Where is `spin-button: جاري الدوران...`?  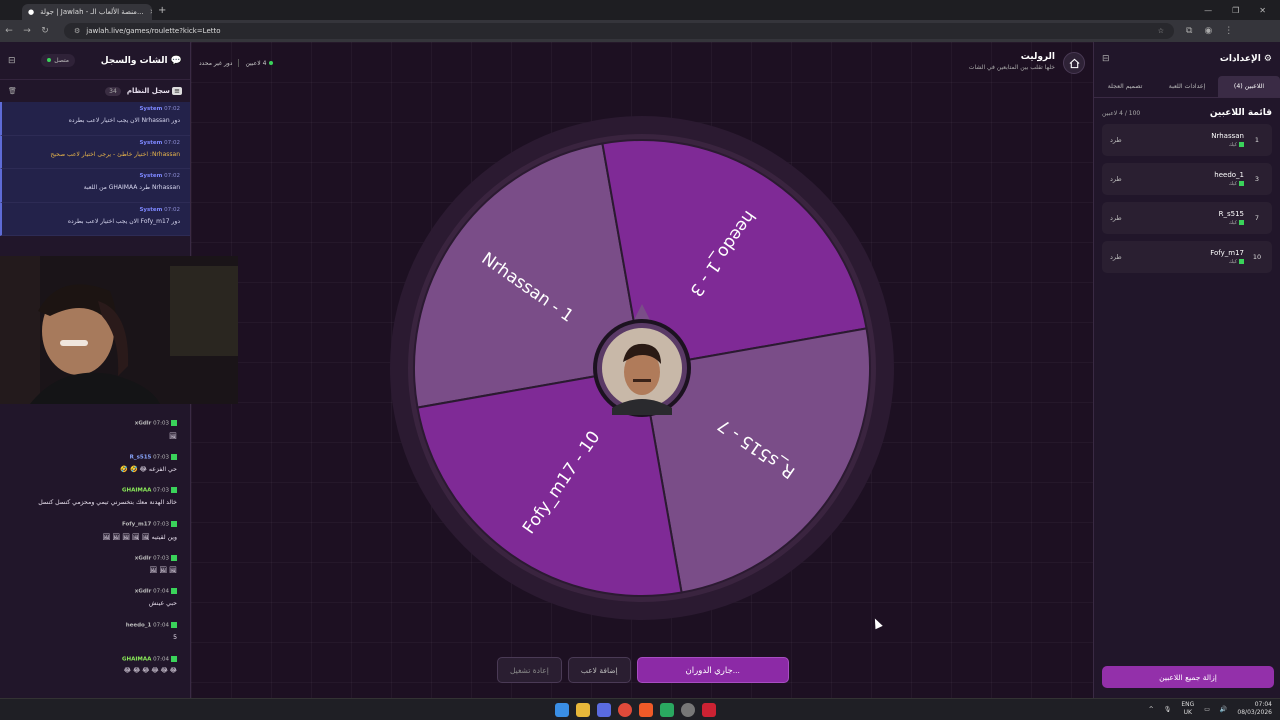
spin-button: جاري الدوران... is located at coordinates (712, 670).